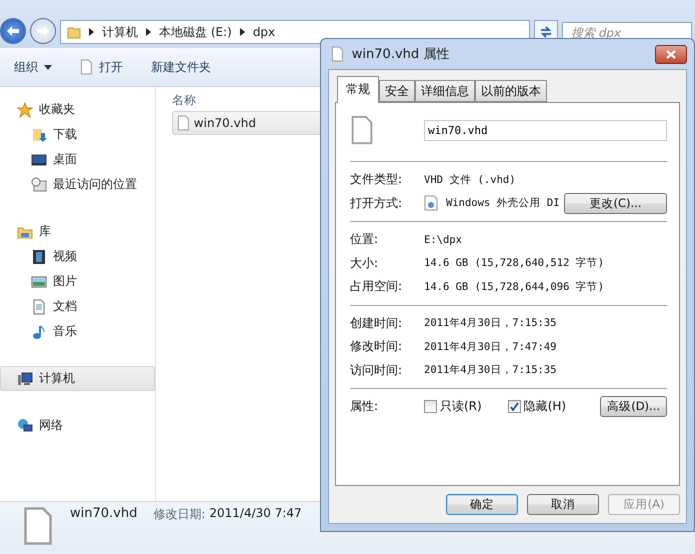  Describe the element at coordinates (39, 184) in the screenshot. I see `recent-icon` at that location.